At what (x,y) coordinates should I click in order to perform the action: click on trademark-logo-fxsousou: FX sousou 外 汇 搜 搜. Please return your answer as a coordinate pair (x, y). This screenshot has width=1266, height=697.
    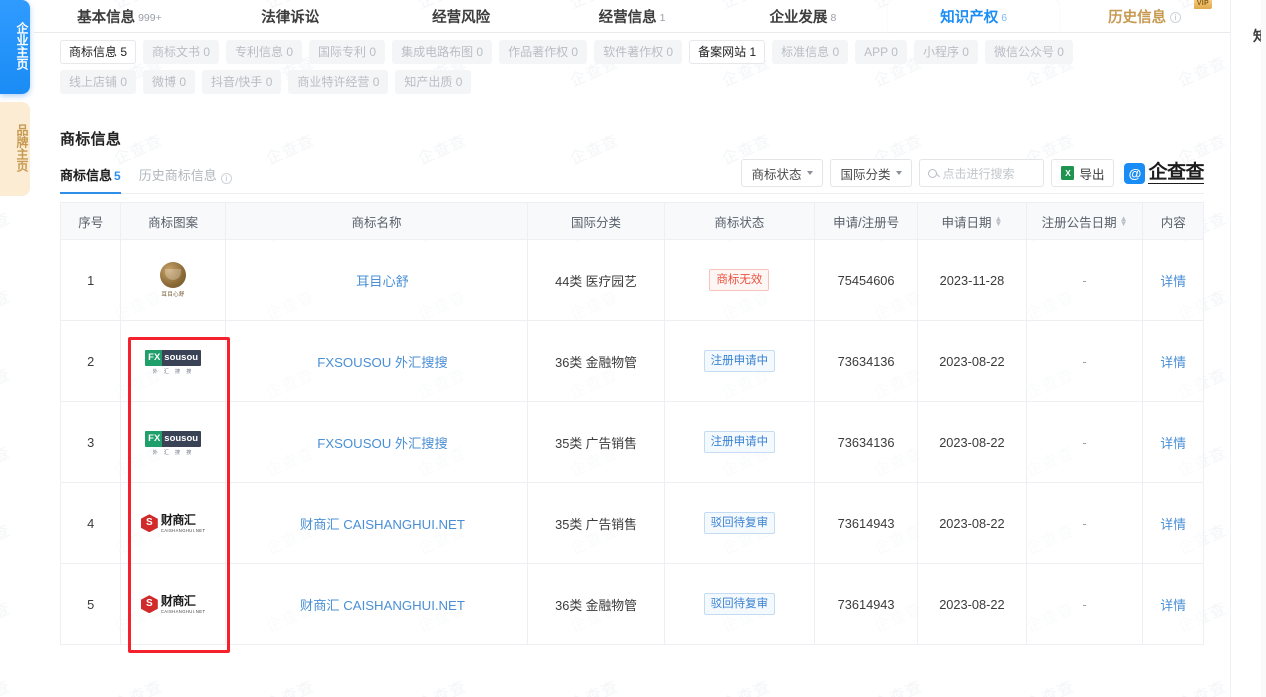
    Looking at the image, I should click on (173, 443).